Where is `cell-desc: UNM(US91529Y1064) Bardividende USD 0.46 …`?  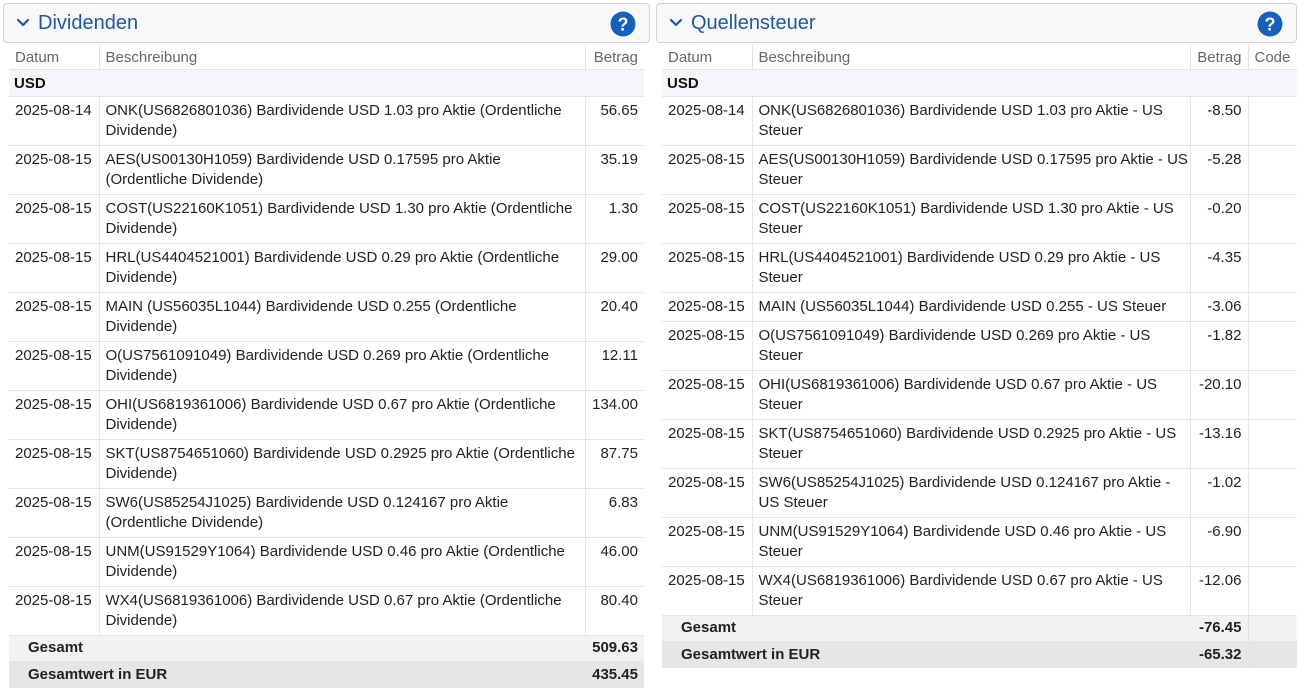
cell-desc: UNM(US91529Y1064) Bardividende USD 0.46 … is located at coordinates (342, 562).